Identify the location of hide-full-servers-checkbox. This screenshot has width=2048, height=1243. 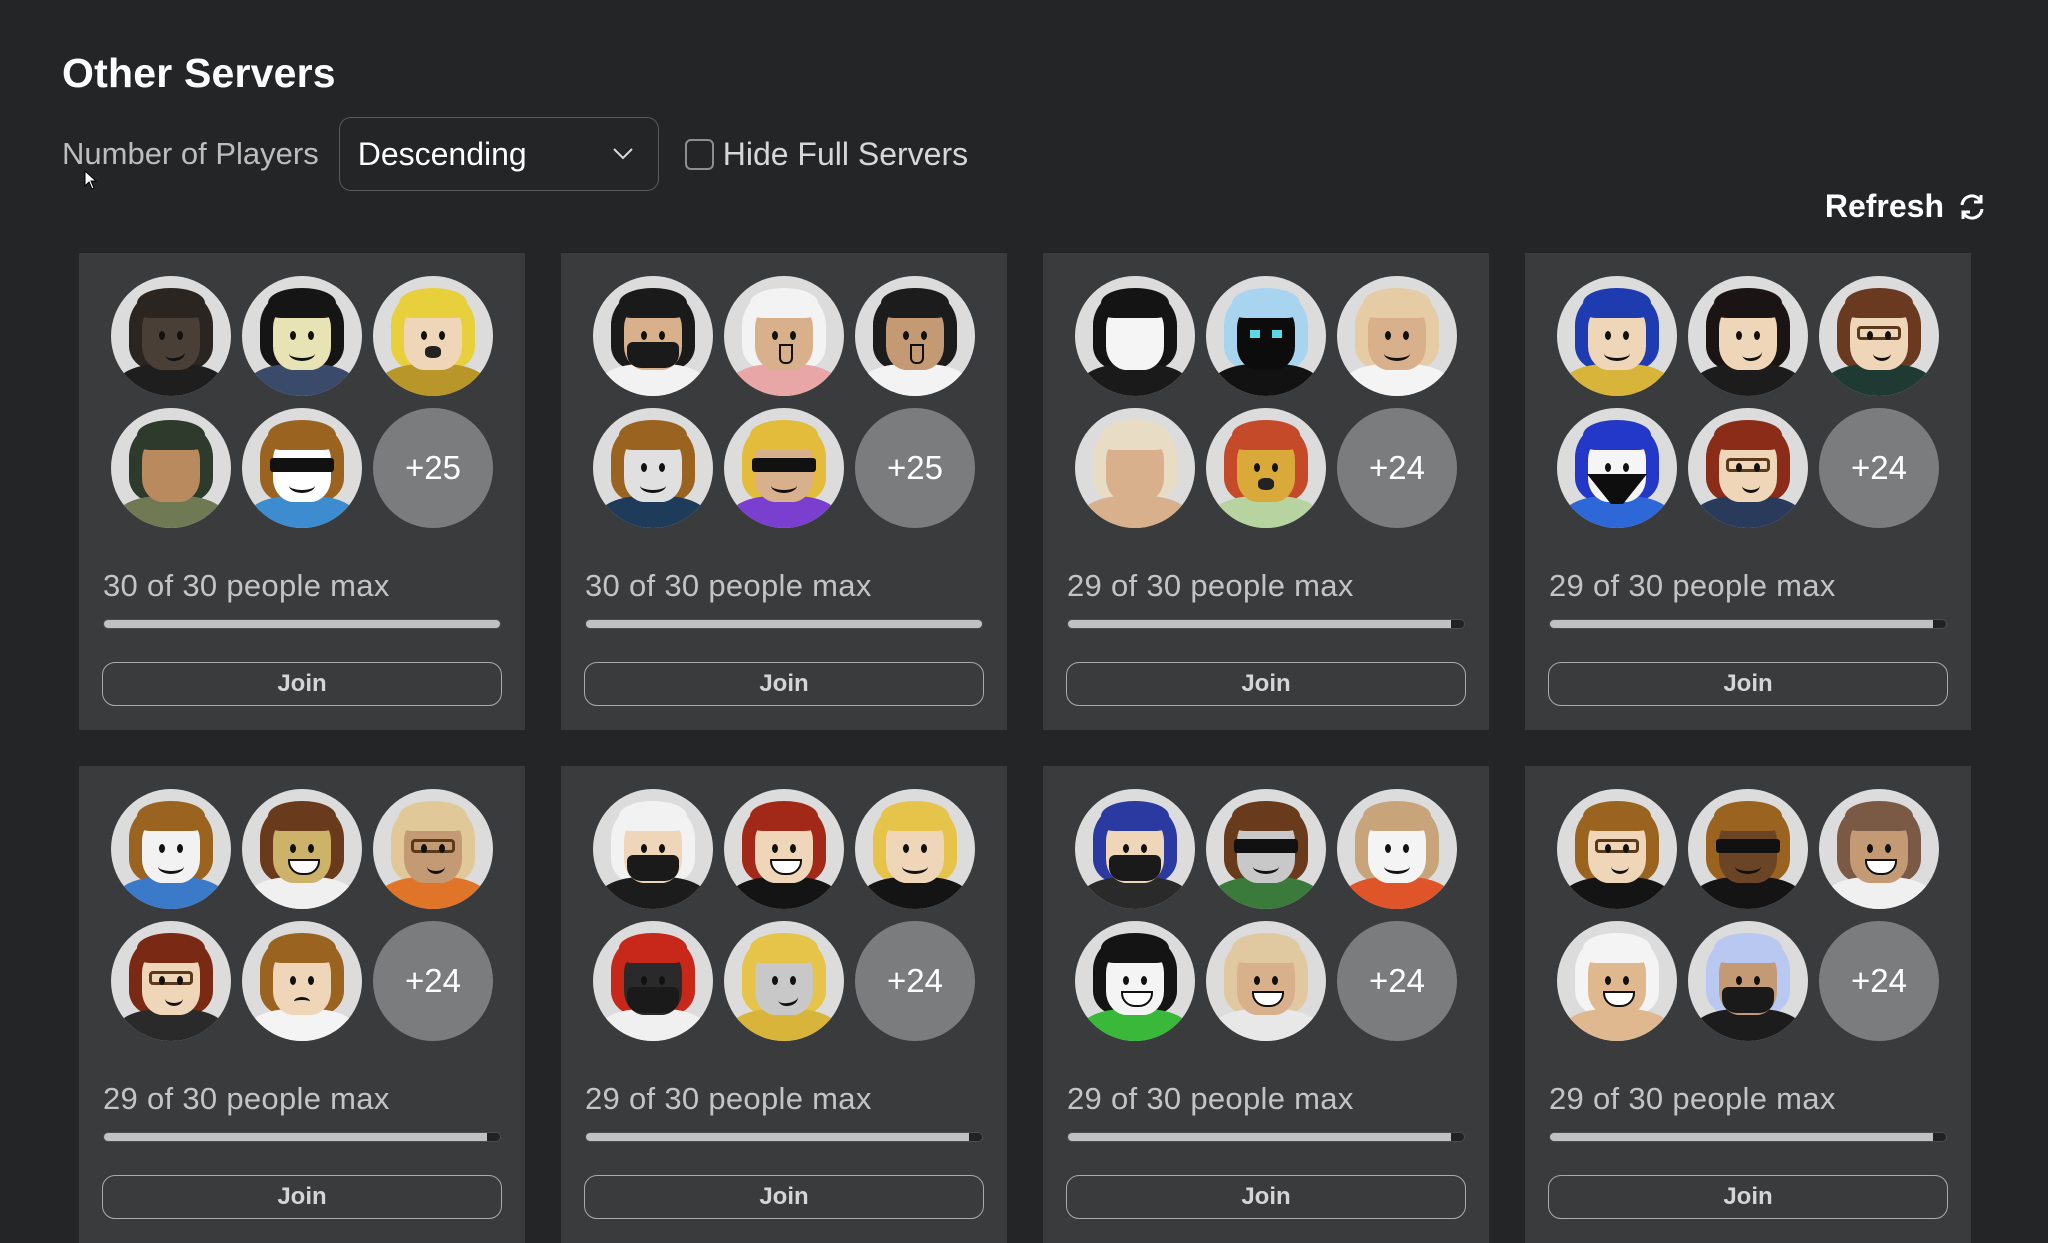
(699, 154).